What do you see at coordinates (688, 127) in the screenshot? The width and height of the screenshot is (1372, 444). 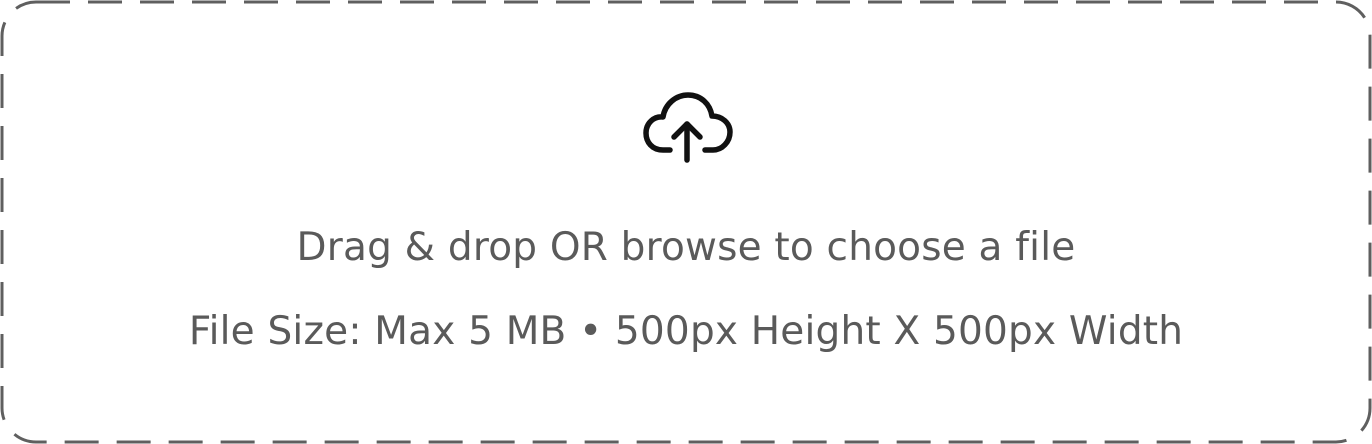 I see `cloud-upload-icon` at bounding box center [688, 127].